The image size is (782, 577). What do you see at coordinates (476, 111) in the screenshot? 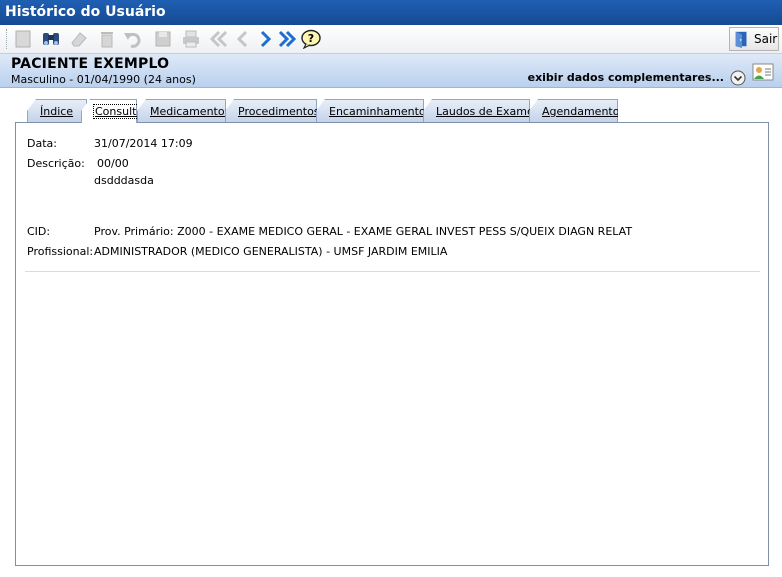
I see `tab-laudos-de-exames: Laudos de Exames` at bounding box center [476, 111].